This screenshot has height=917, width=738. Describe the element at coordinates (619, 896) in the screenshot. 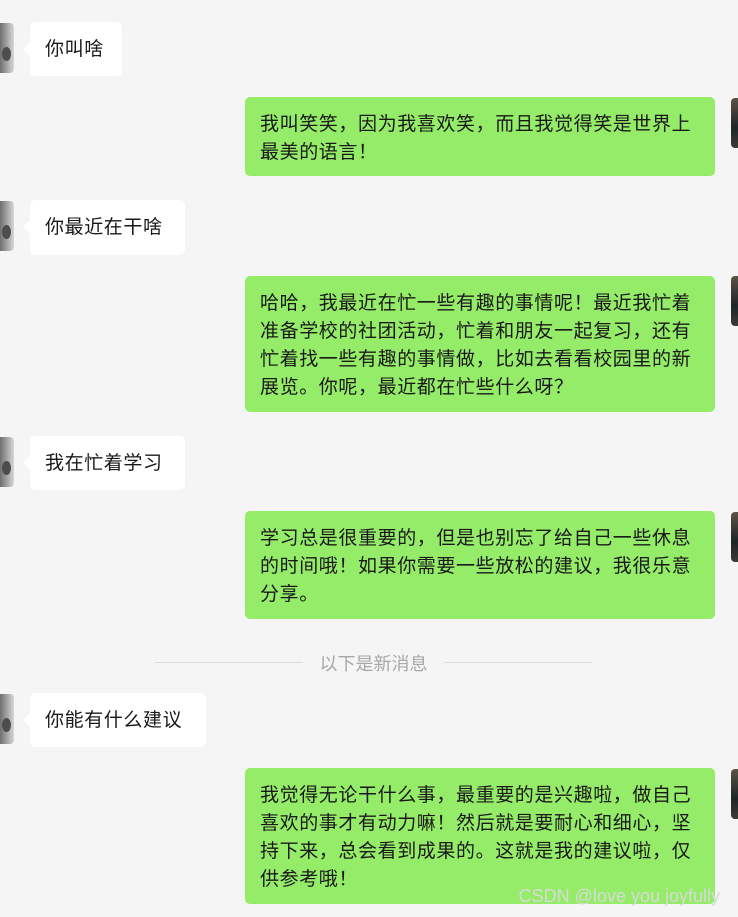

I see `watermark: CSDN @love you joyfully` at that location.